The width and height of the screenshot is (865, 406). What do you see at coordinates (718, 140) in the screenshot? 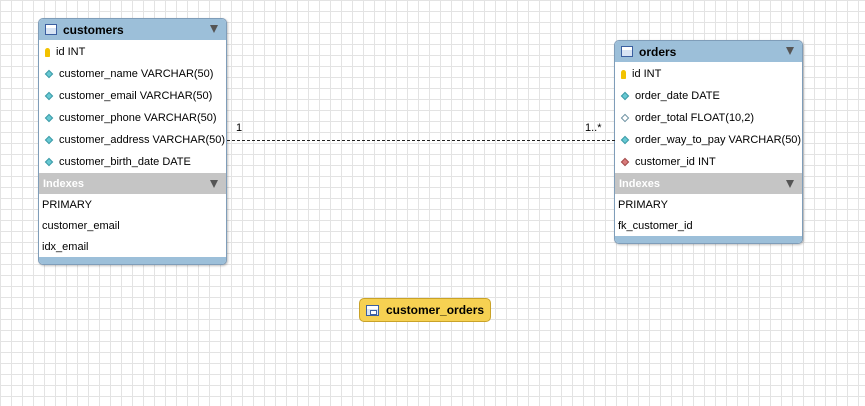
I see `column-label: order_way_to_pay VARCHAR(50)` at bounding box center [718, 140].